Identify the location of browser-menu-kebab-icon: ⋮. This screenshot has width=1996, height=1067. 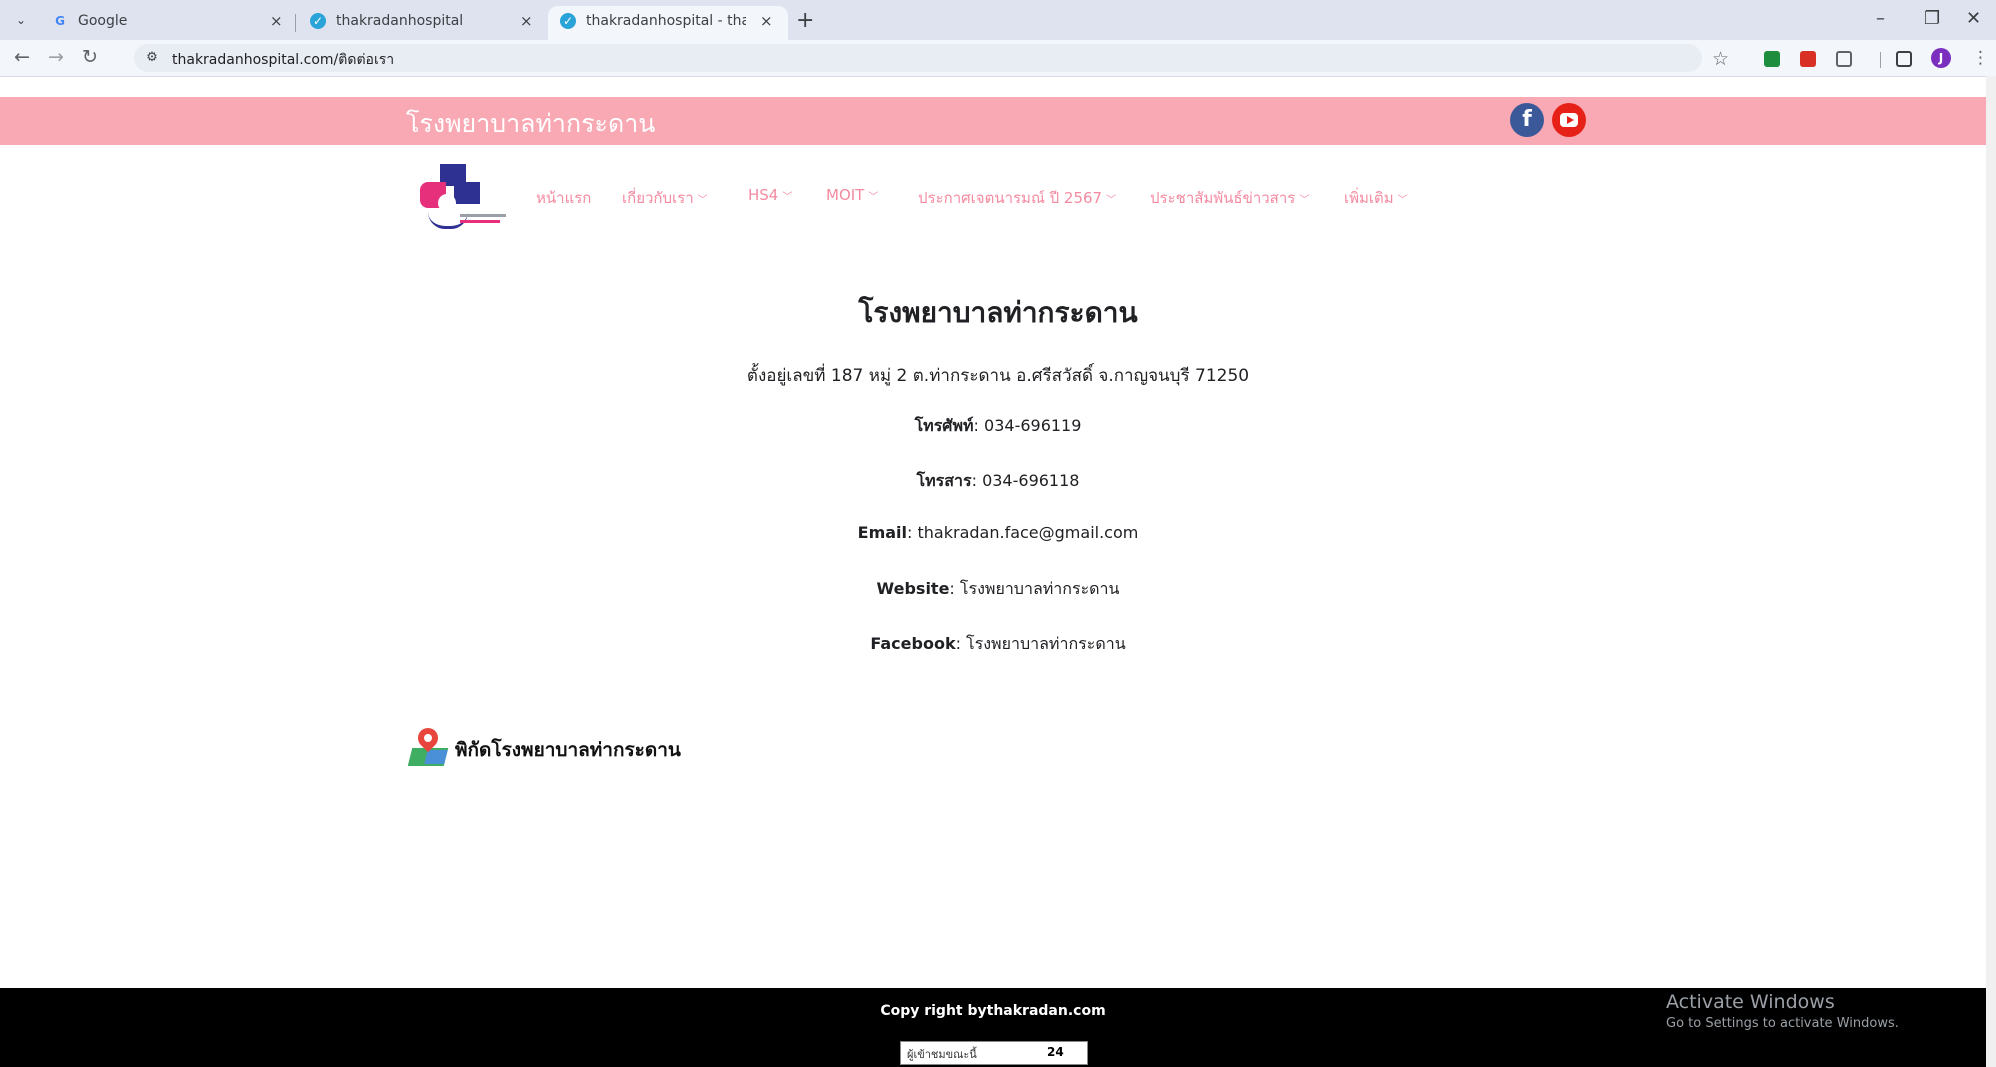
(1980, 58).